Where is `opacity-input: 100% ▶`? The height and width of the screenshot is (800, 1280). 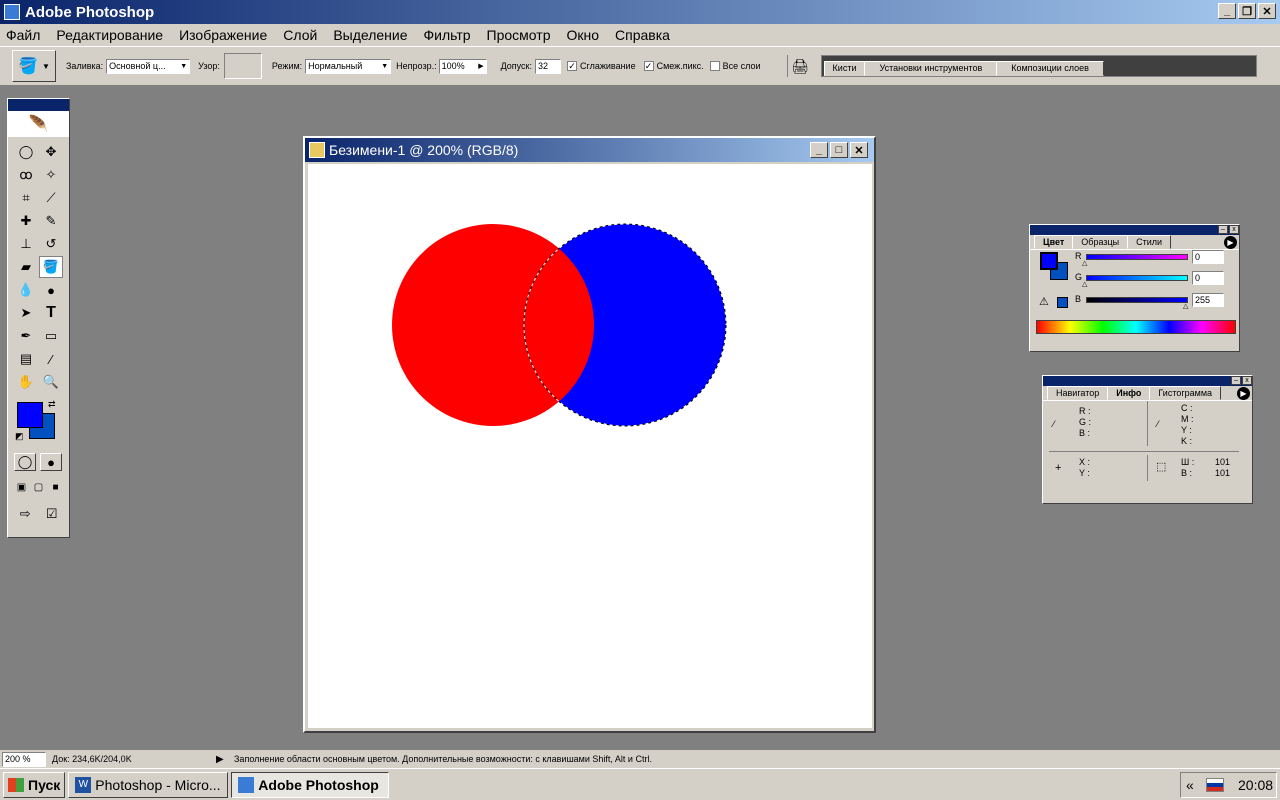 opacity-input: 100% ▶ is located at coordinates (462, 66).